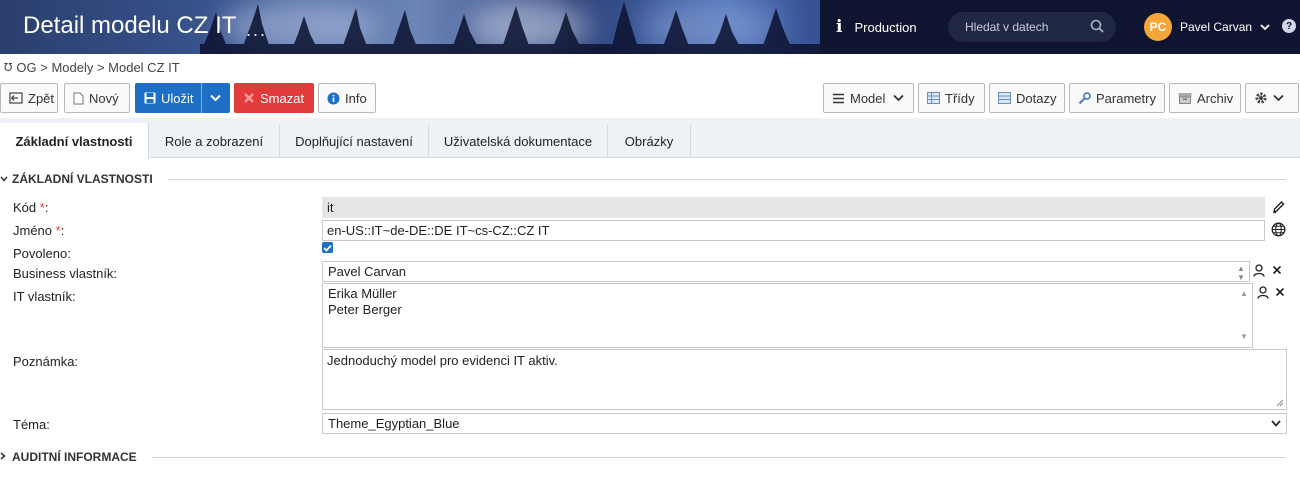 Image resolution: width=1300 pixels, height=478 pixels. Describe the element at coordinates (130, 25) in the screenshot. I see `page-title: Detail modelu CZ IT` at that location.